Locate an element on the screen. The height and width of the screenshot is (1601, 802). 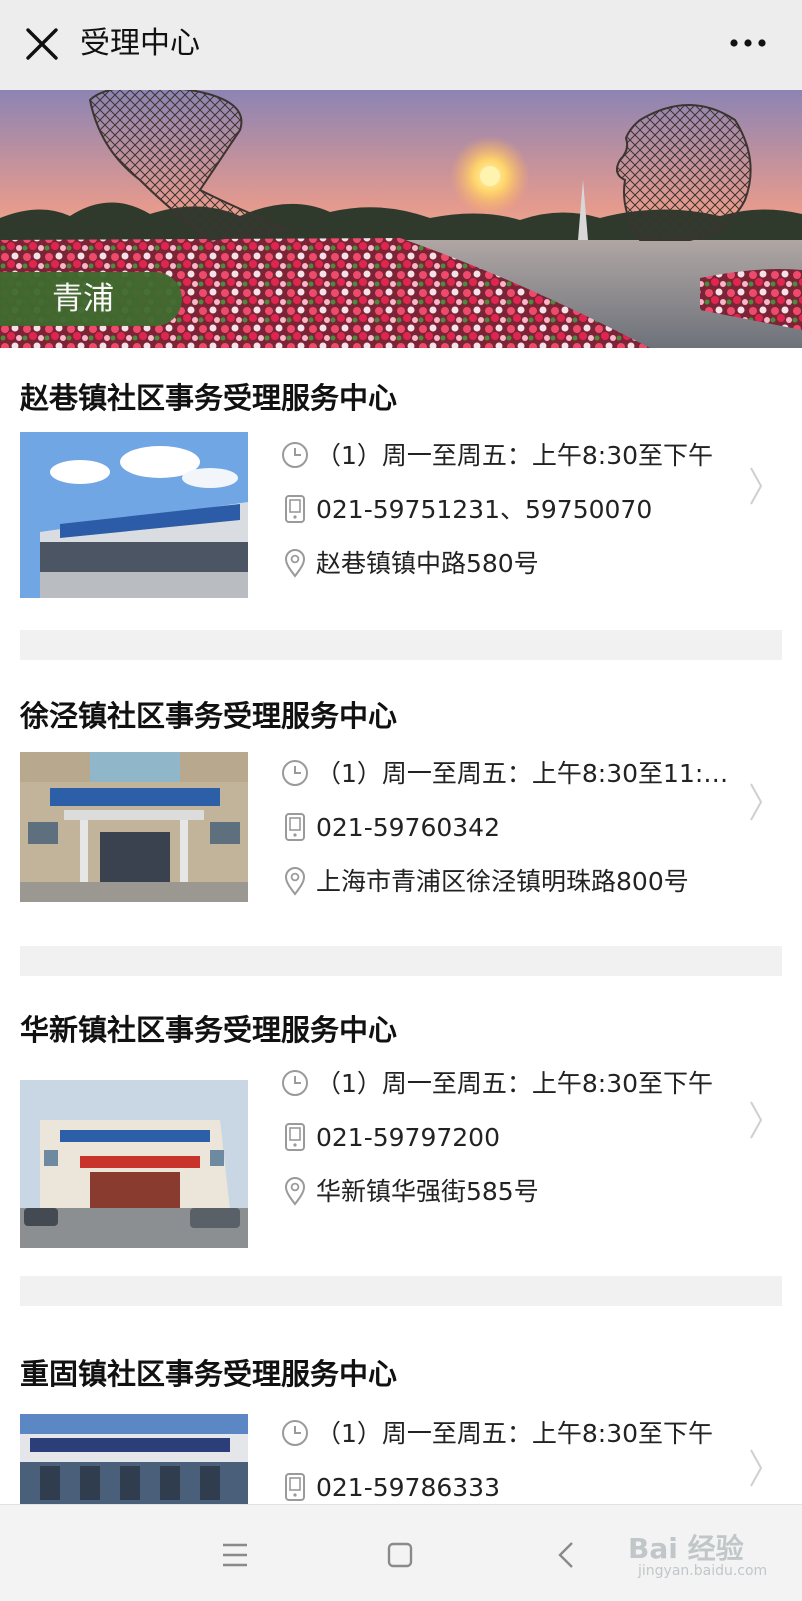
back-arrow-icon is located at coordinates (568, 1555).